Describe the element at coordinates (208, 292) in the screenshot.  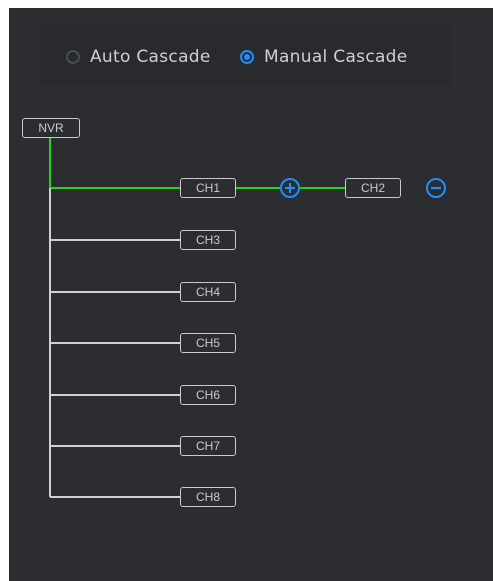
I see `channel-node-ch4: CH4` at that location.